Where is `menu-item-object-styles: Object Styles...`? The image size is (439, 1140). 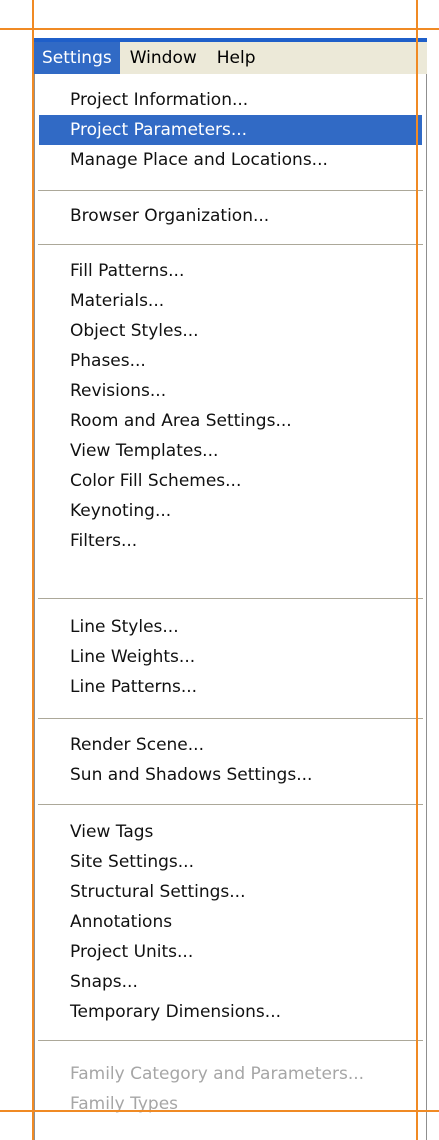
menu-item-object-styles: Object Styles... is located at coordinates (230, 331).